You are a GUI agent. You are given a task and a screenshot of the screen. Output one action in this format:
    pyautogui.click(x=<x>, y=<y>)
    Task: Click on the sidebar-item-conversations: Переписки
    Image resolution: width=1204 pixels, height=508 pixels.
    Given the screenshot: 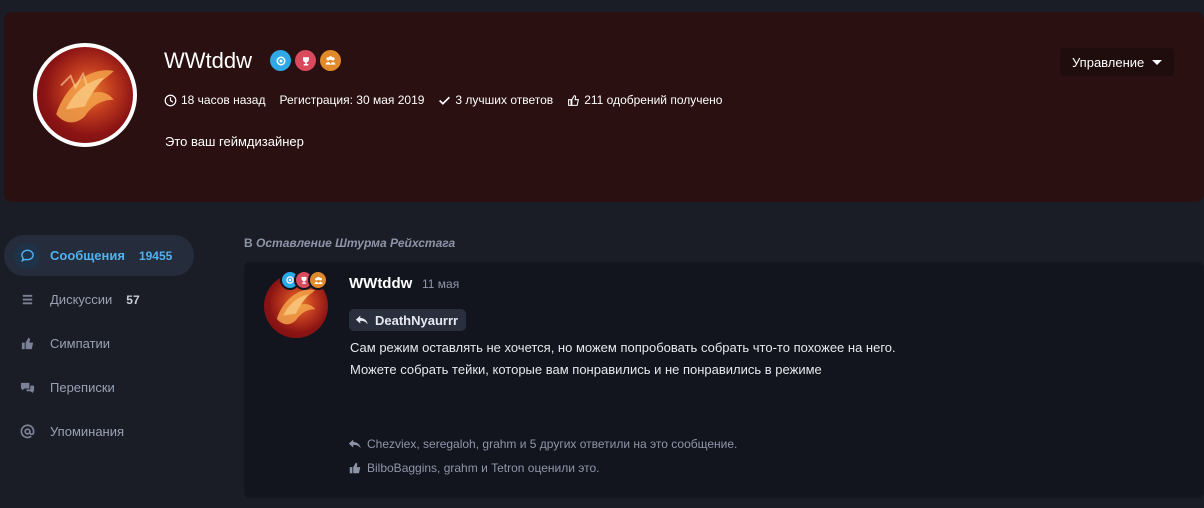 What is the action you would take?
    pyautogui.click(x=99, y=387)
    